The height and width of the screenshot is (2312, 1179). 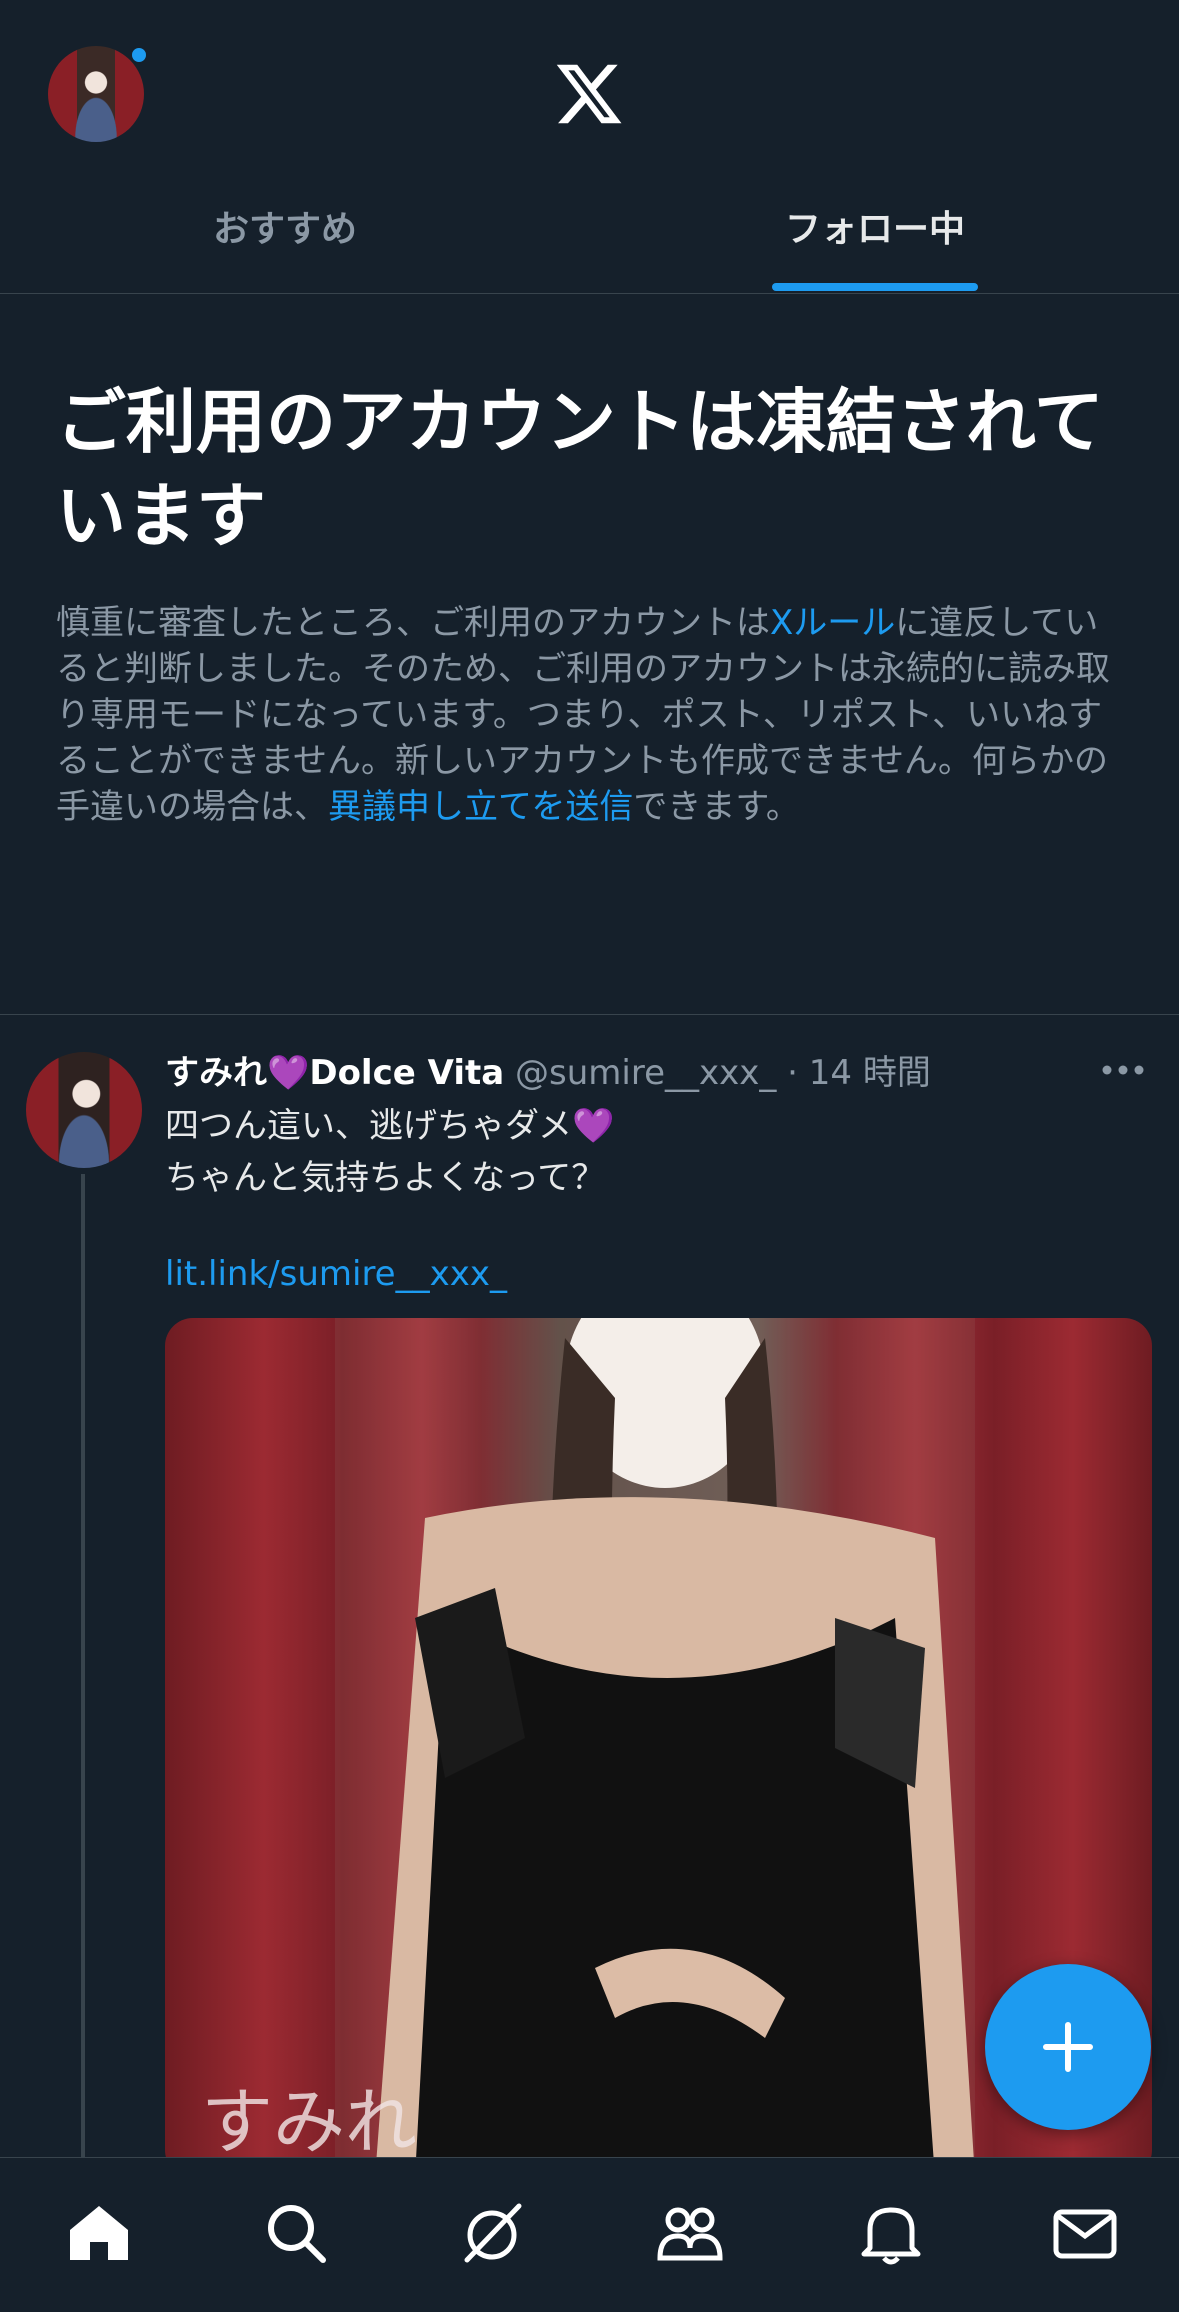 What do you see at coordinates (336, 1274) in the screenshot?
I see `tweet-link: lit.link/sumire__xxx_` at bounding box center [336, 1274].